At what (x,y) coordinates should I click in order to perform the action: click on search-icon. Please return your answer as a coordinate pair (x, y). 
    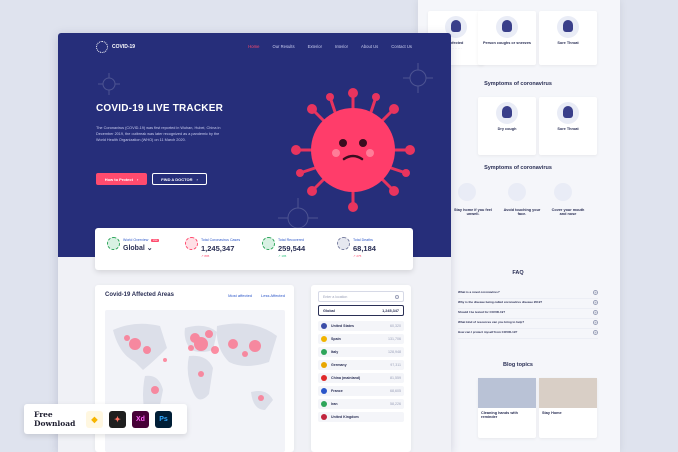
    Looking at the image, I should click on (397, 297).